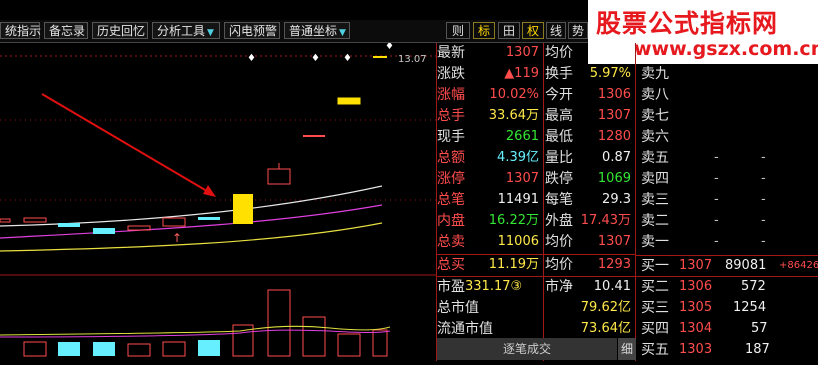  What do you see at coordinates (66, 30) in the screenshot?
I see `toolbar-memo: 备忘录` at bounding box center [66, 30].